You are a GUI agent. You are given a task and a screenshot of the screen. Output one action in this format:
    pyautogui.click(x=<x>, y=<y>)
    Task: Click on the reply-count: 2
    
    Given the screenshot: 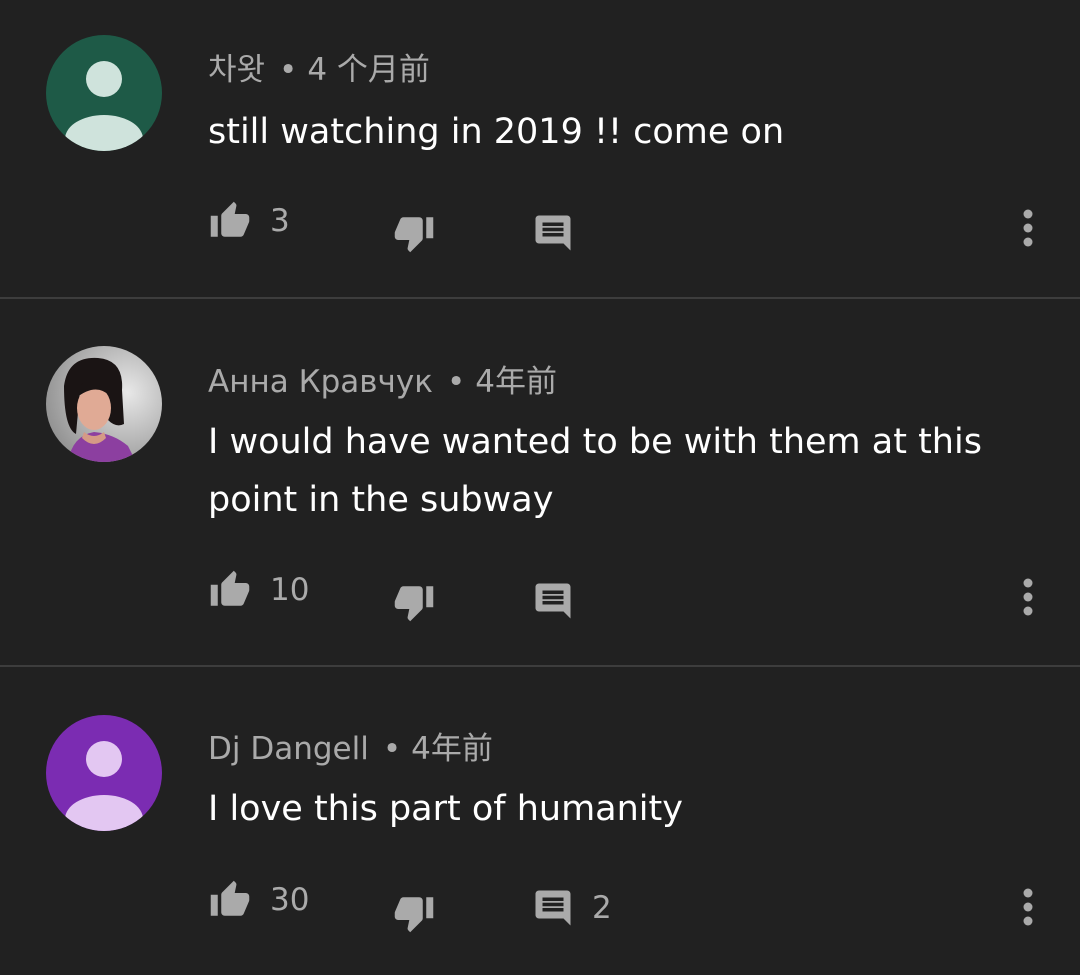 What is the action you would take?
    pyautogui.click(x=602, y=908)
    